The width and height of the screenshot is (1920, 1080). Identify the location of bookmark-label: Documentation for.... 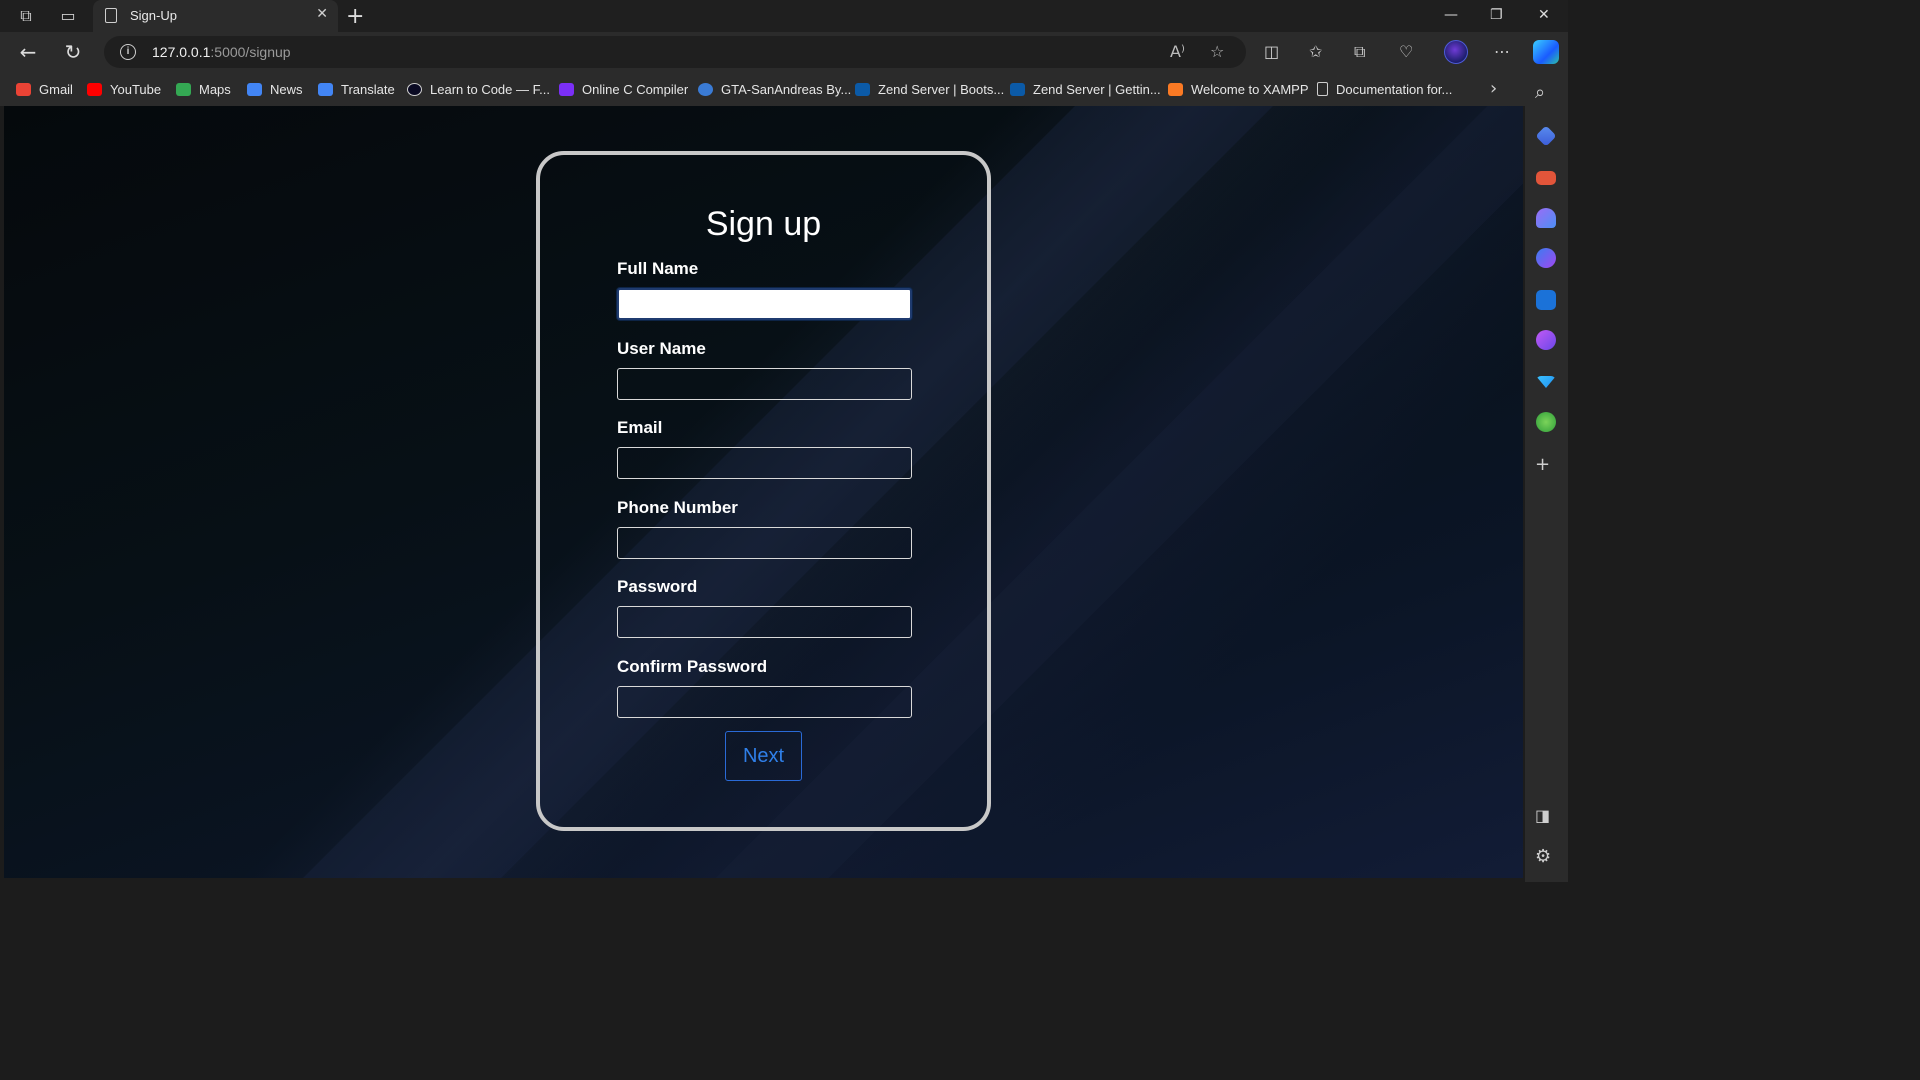
(1394, 89).